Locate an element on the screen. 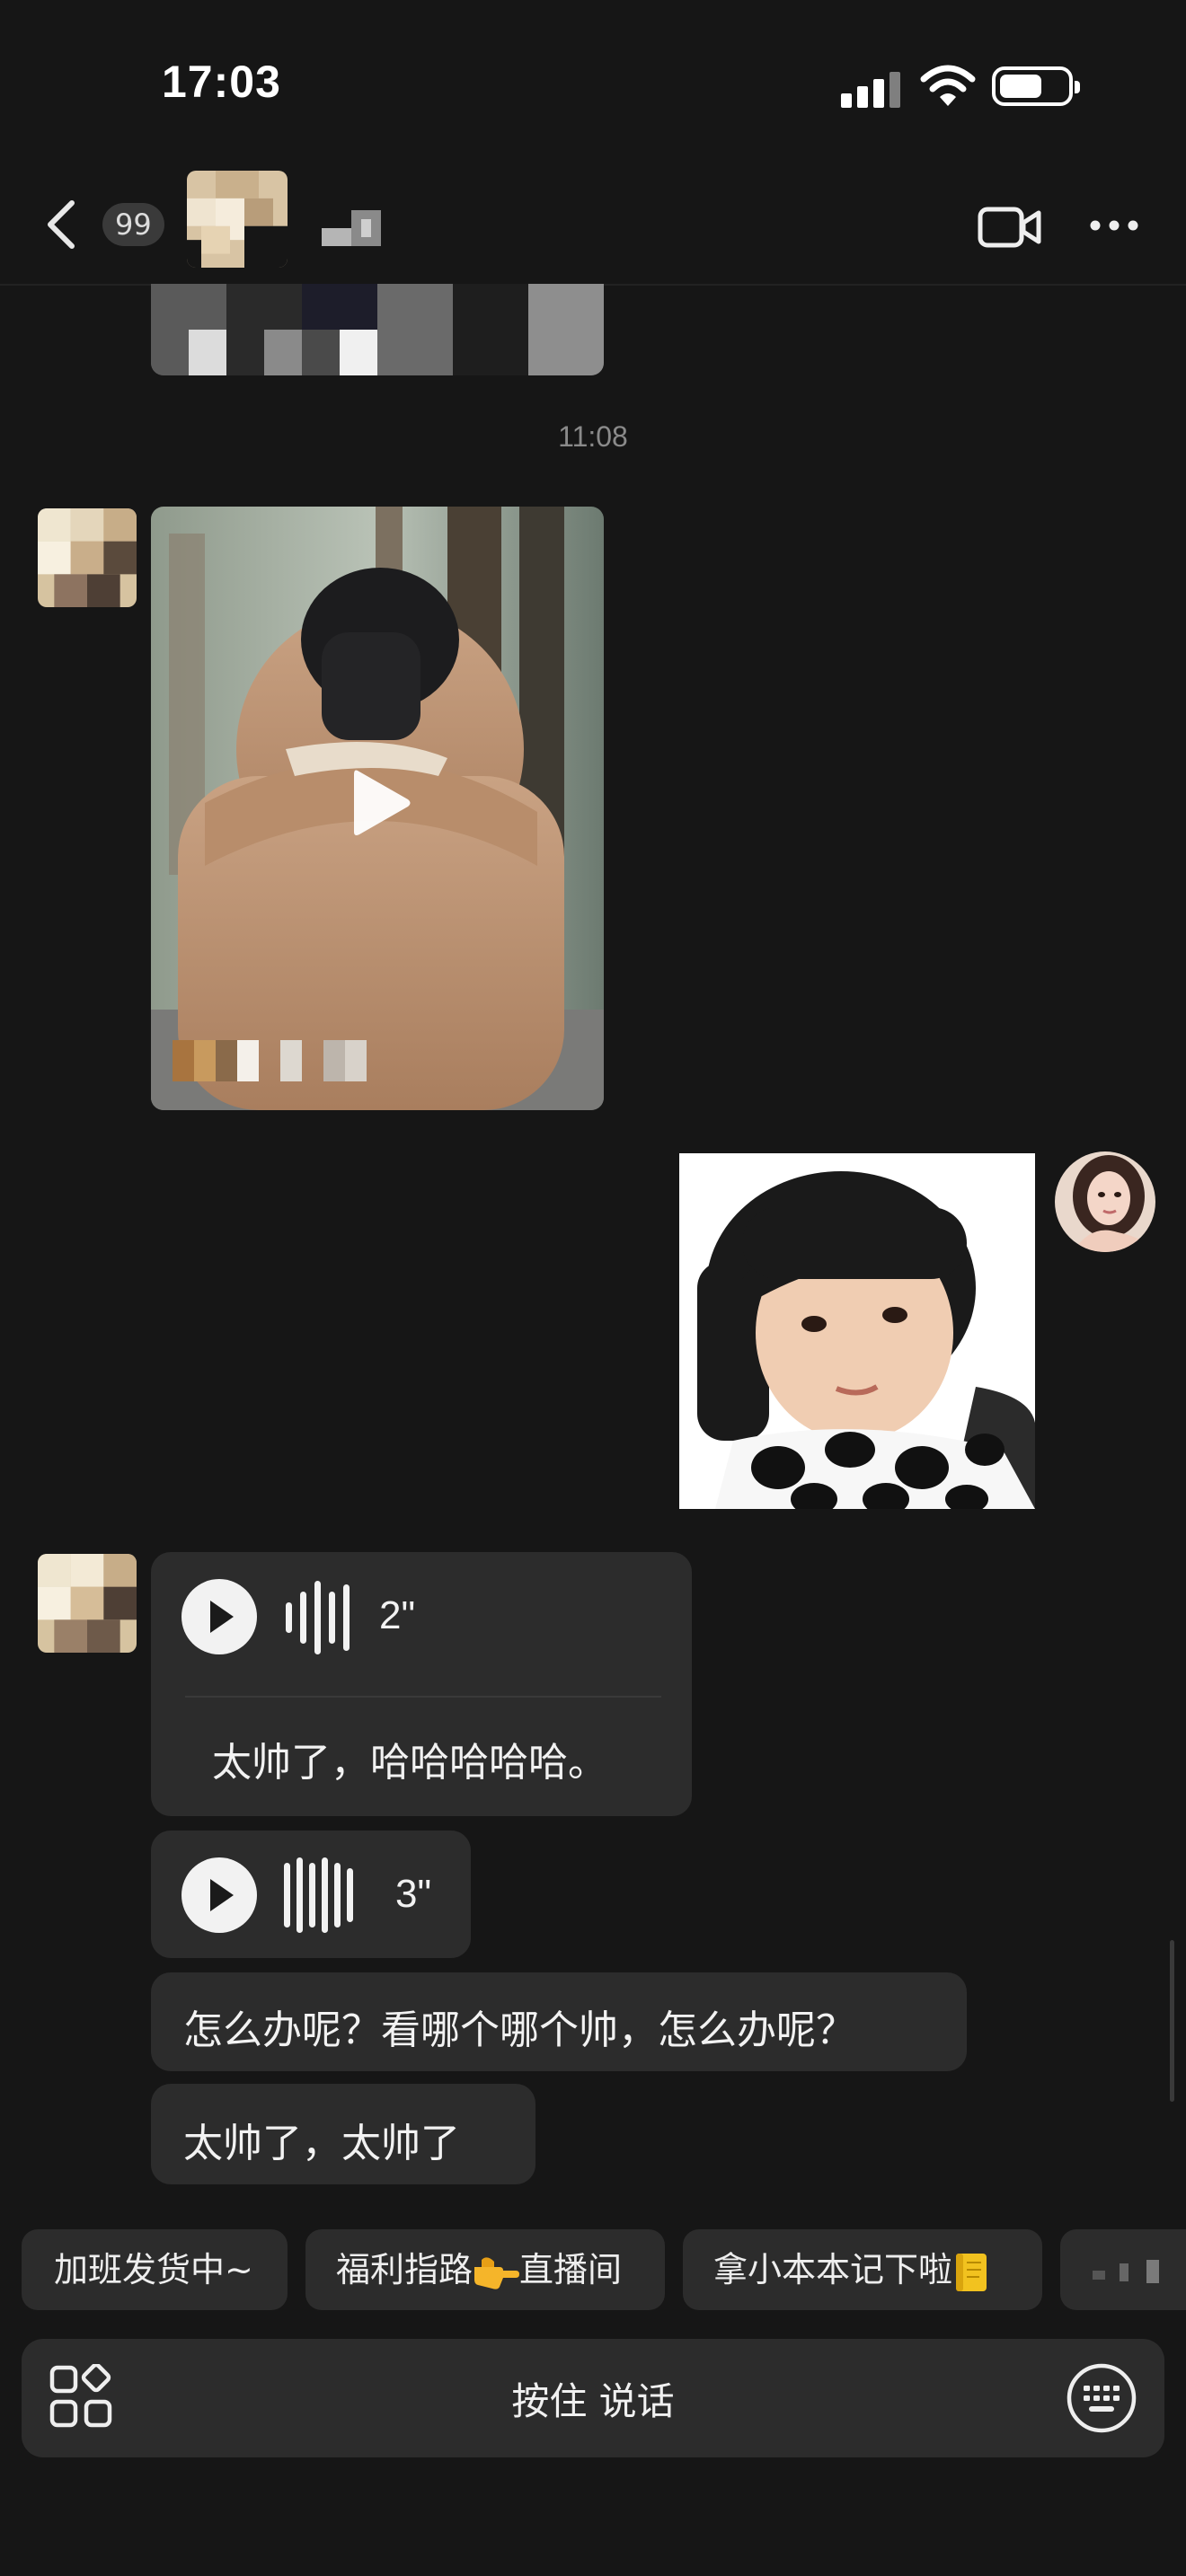 The image size is (1186, 2576). quick-reply-chip: 福利指路 直播间 is located at coordinates (485, 2269).